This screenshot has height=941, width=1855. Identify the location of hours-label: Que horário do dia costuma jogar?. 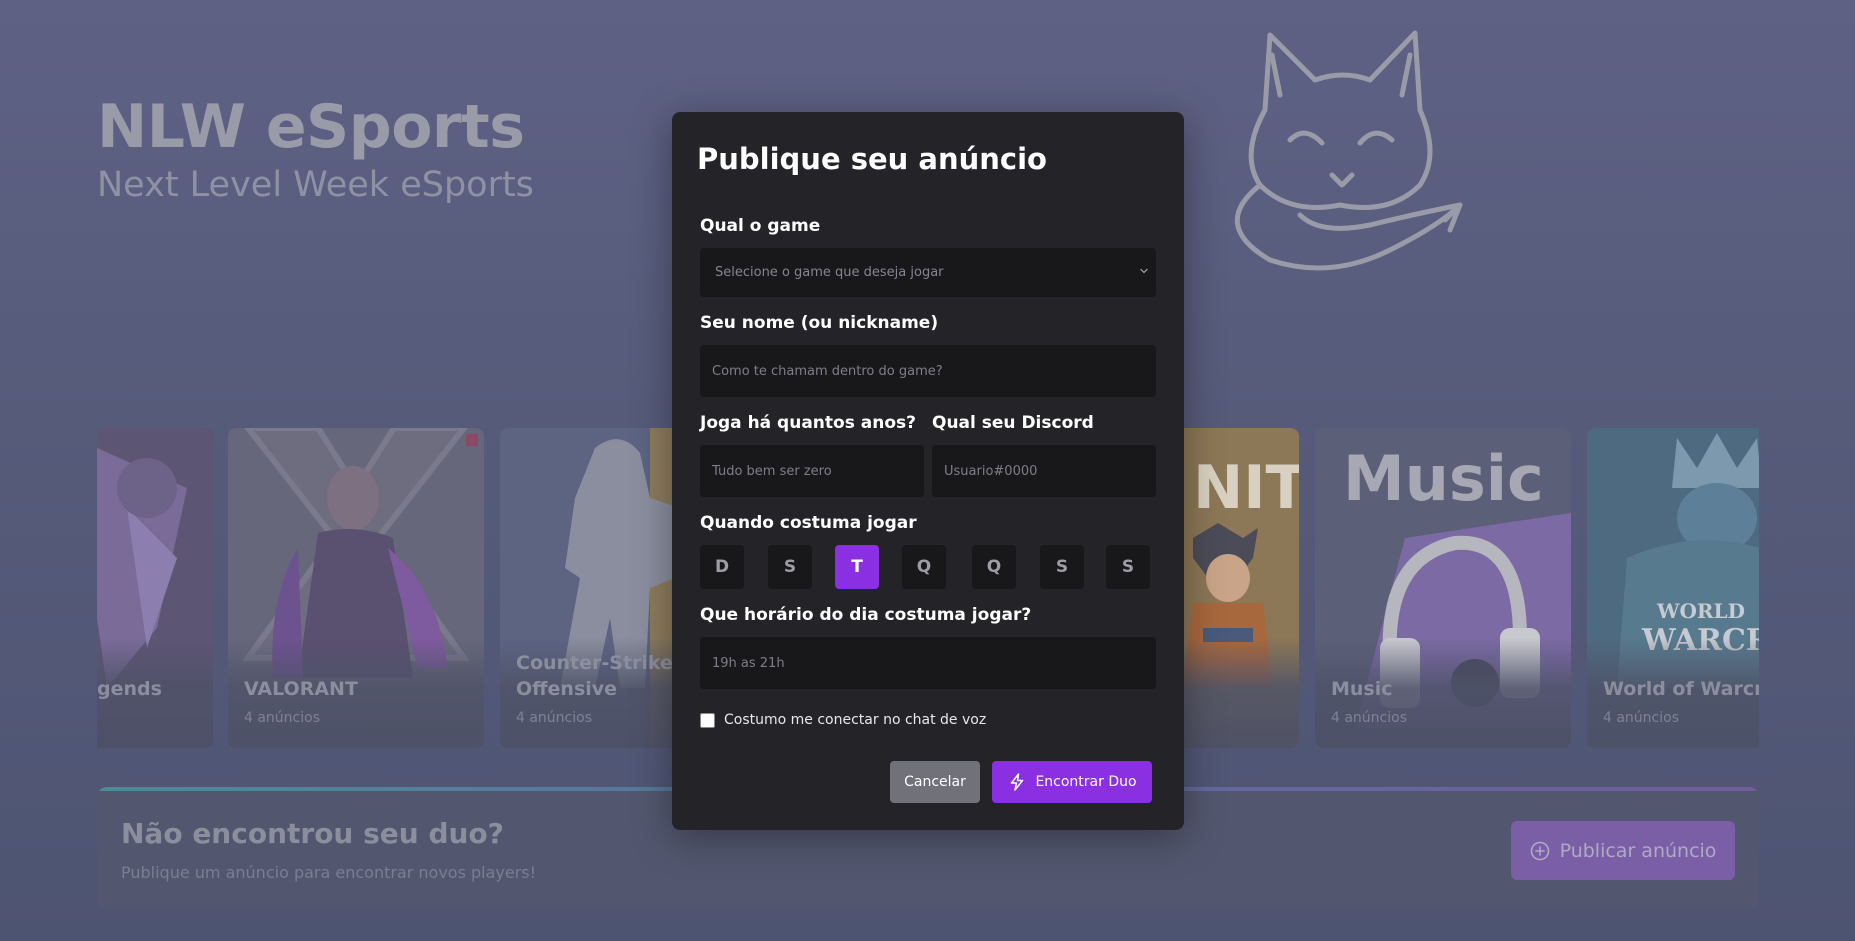
(866, 615).